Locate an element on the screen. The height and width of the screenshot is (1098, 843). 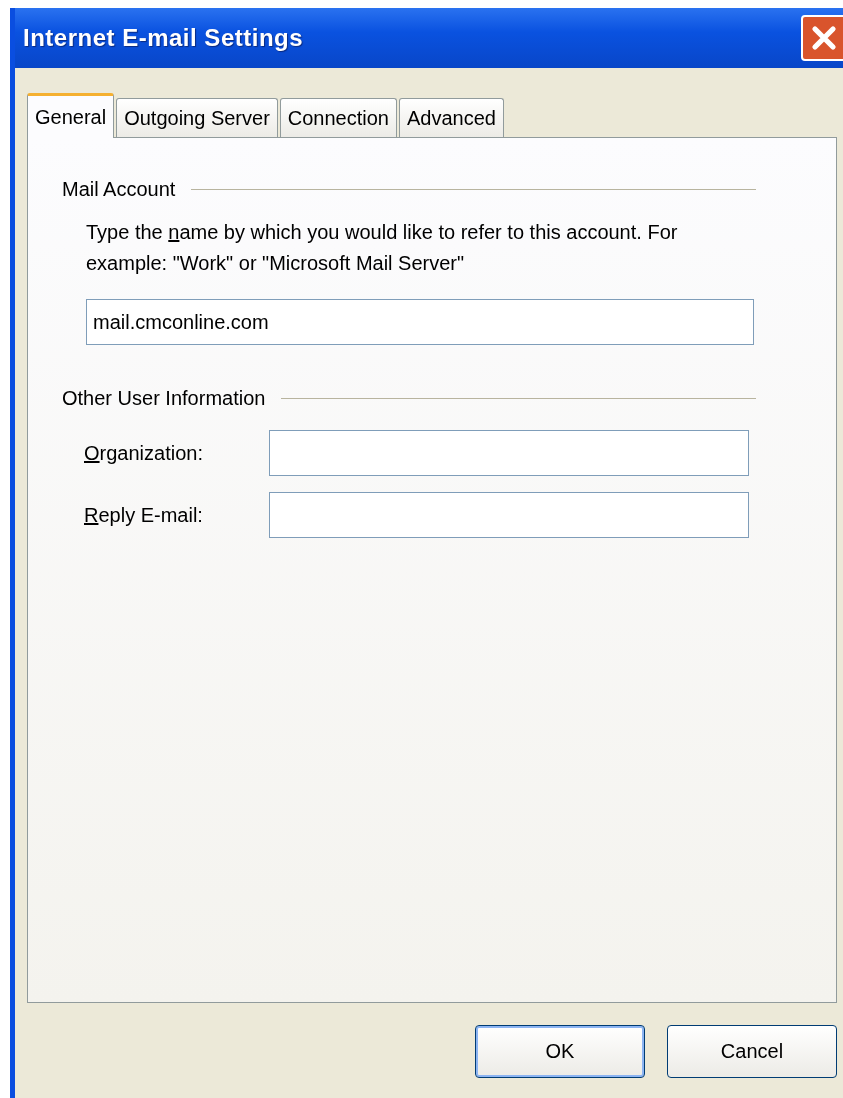
tab: Outgoing Server is located at coordinates (197, 117).